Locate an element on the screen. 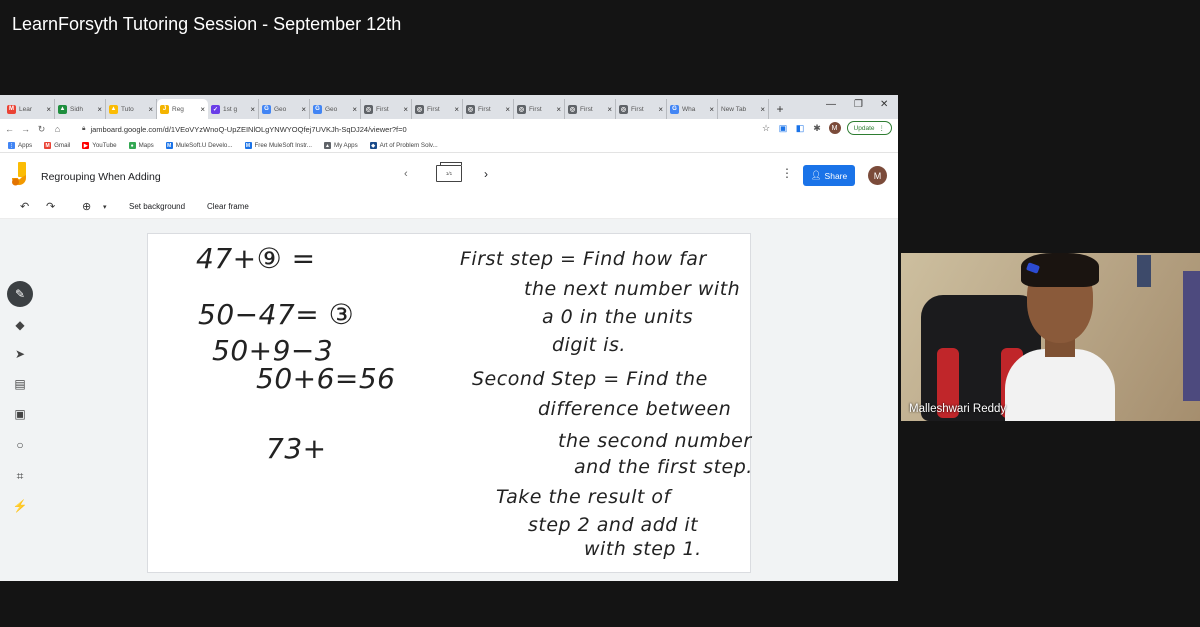 This screenshot has height=627, width=1200. update-button: Update ⋮ is located at coordinates (869, 128).